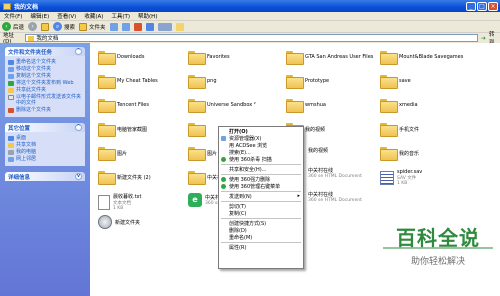 The image size is (500, 296). I want to click on place-shared-docs: 共享文档, so click(45, 145).